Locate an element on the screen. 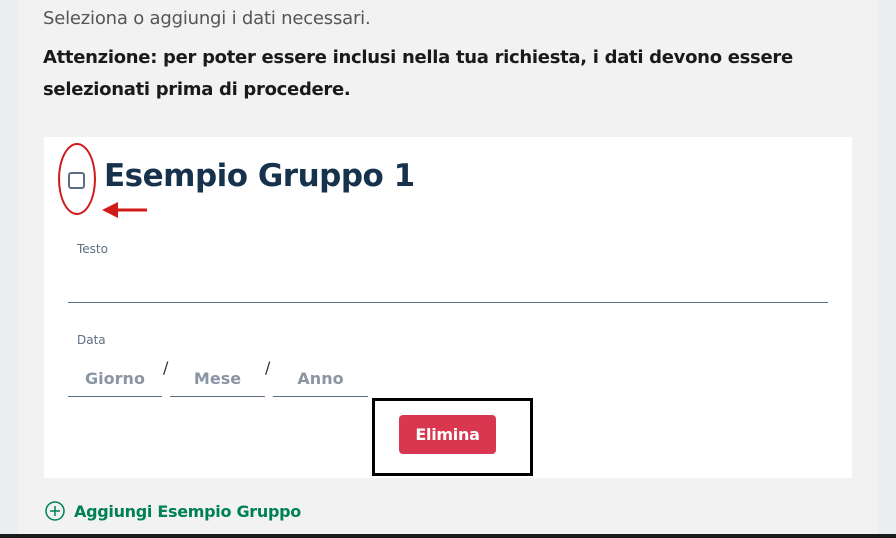 The width and height of the screenshot is (896, 538). month-input: Mese is located at coordinates (217, 378).